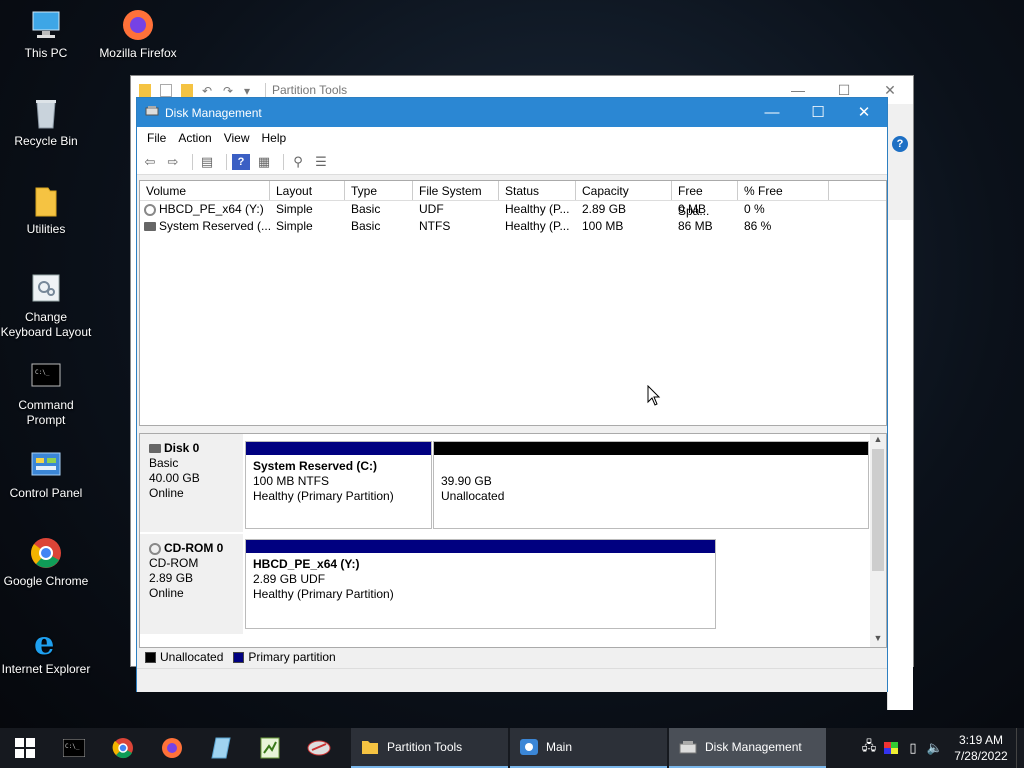 The height and width of the screenshot is (768, 1024). Describe the element at coordinates (211, 209) in the screenshot. I see `volume-name: HBCD_PE_x64 (Y:)` at that location.